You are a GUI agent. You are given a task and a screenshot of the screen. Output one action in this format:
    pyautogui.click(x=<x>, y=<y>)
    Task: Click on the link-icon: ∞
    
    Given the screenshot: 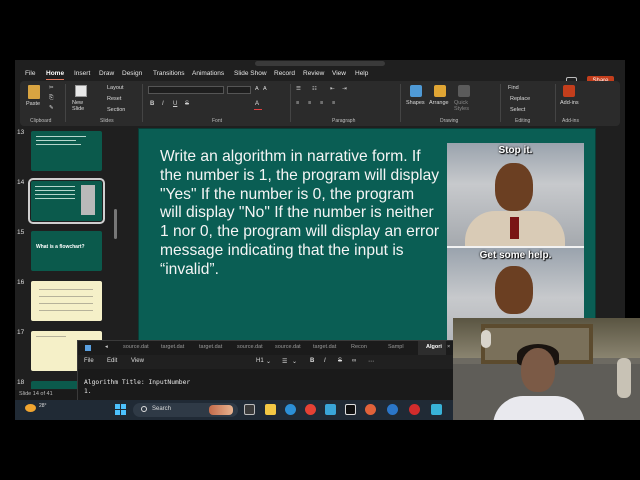 What is the action you would take?
    pyautogui.click(x=354, y=361)
    